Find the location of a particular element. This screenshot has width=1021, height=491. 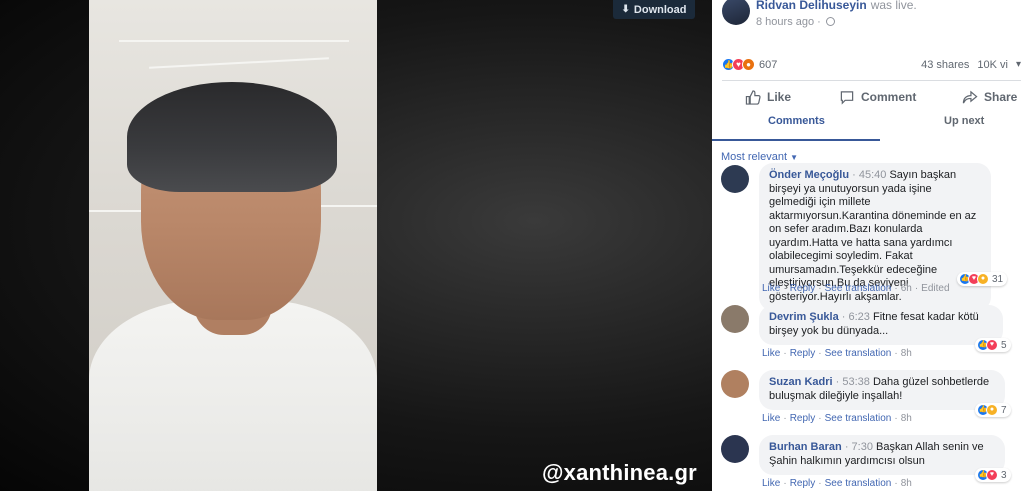

comment-actions: Like · Reply · See translation · 6h · Edited is located at coordinates (856, 288).